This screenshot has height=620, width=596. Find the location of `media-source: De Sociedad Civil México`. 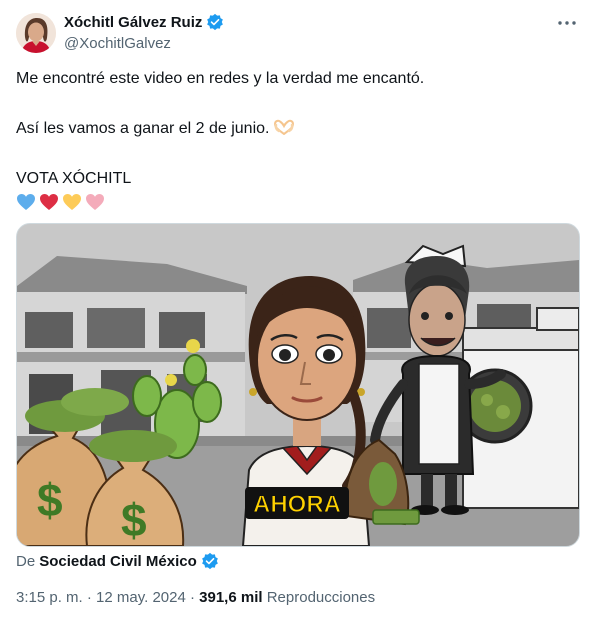

media-source: De Sociedad Civil México is located at coordinates (117, 561).